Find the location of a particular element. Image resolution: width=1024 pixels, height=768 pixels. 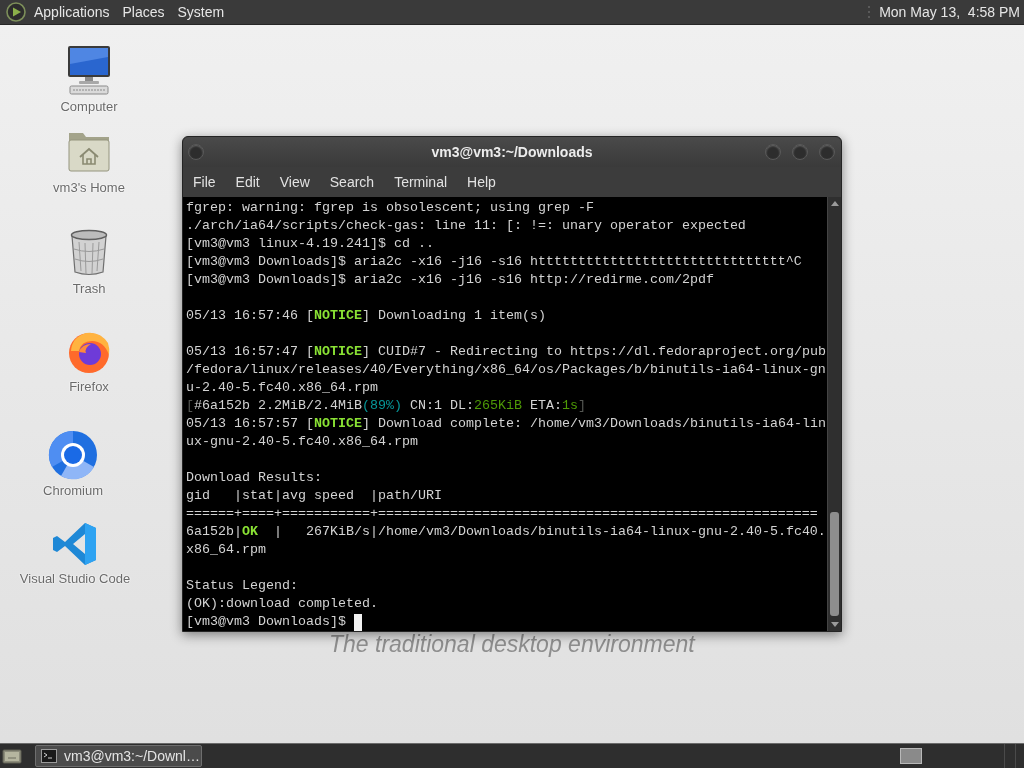

terminal-line: x86_64.rpm is located at coordinates (226, 550).